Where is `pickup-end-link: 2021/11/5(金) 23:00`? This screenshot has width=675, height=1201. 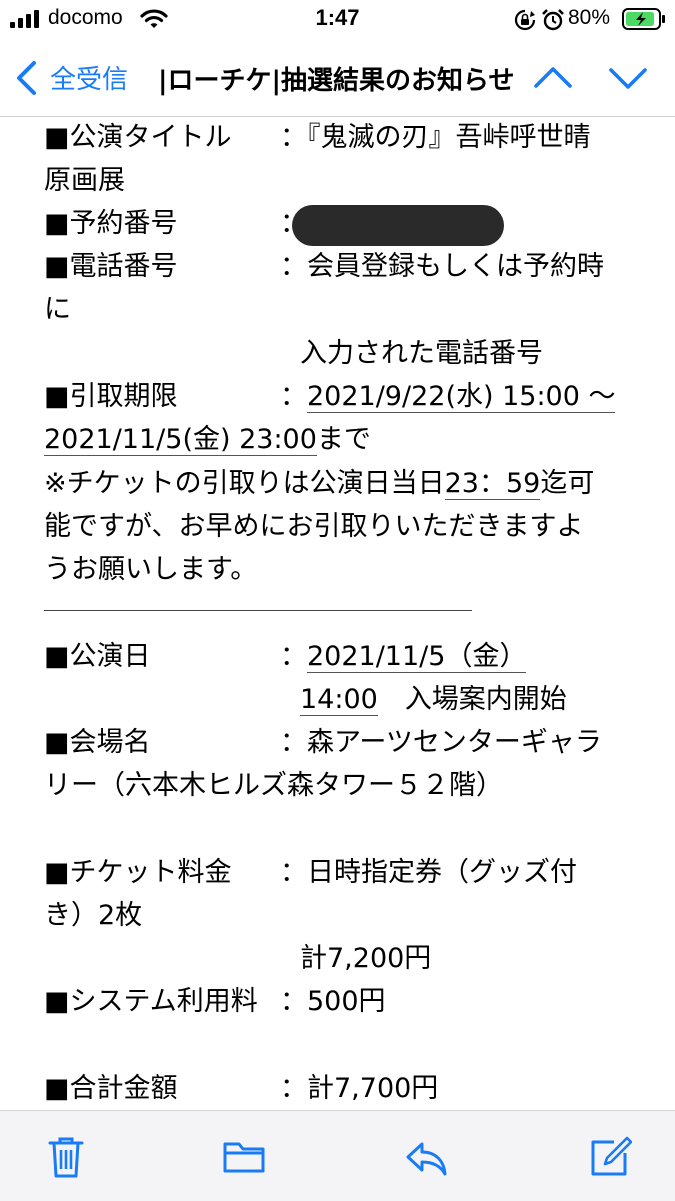
pickup-end-link: 2021/11/5(金) 23:00 is located at coordinates (180, 440).